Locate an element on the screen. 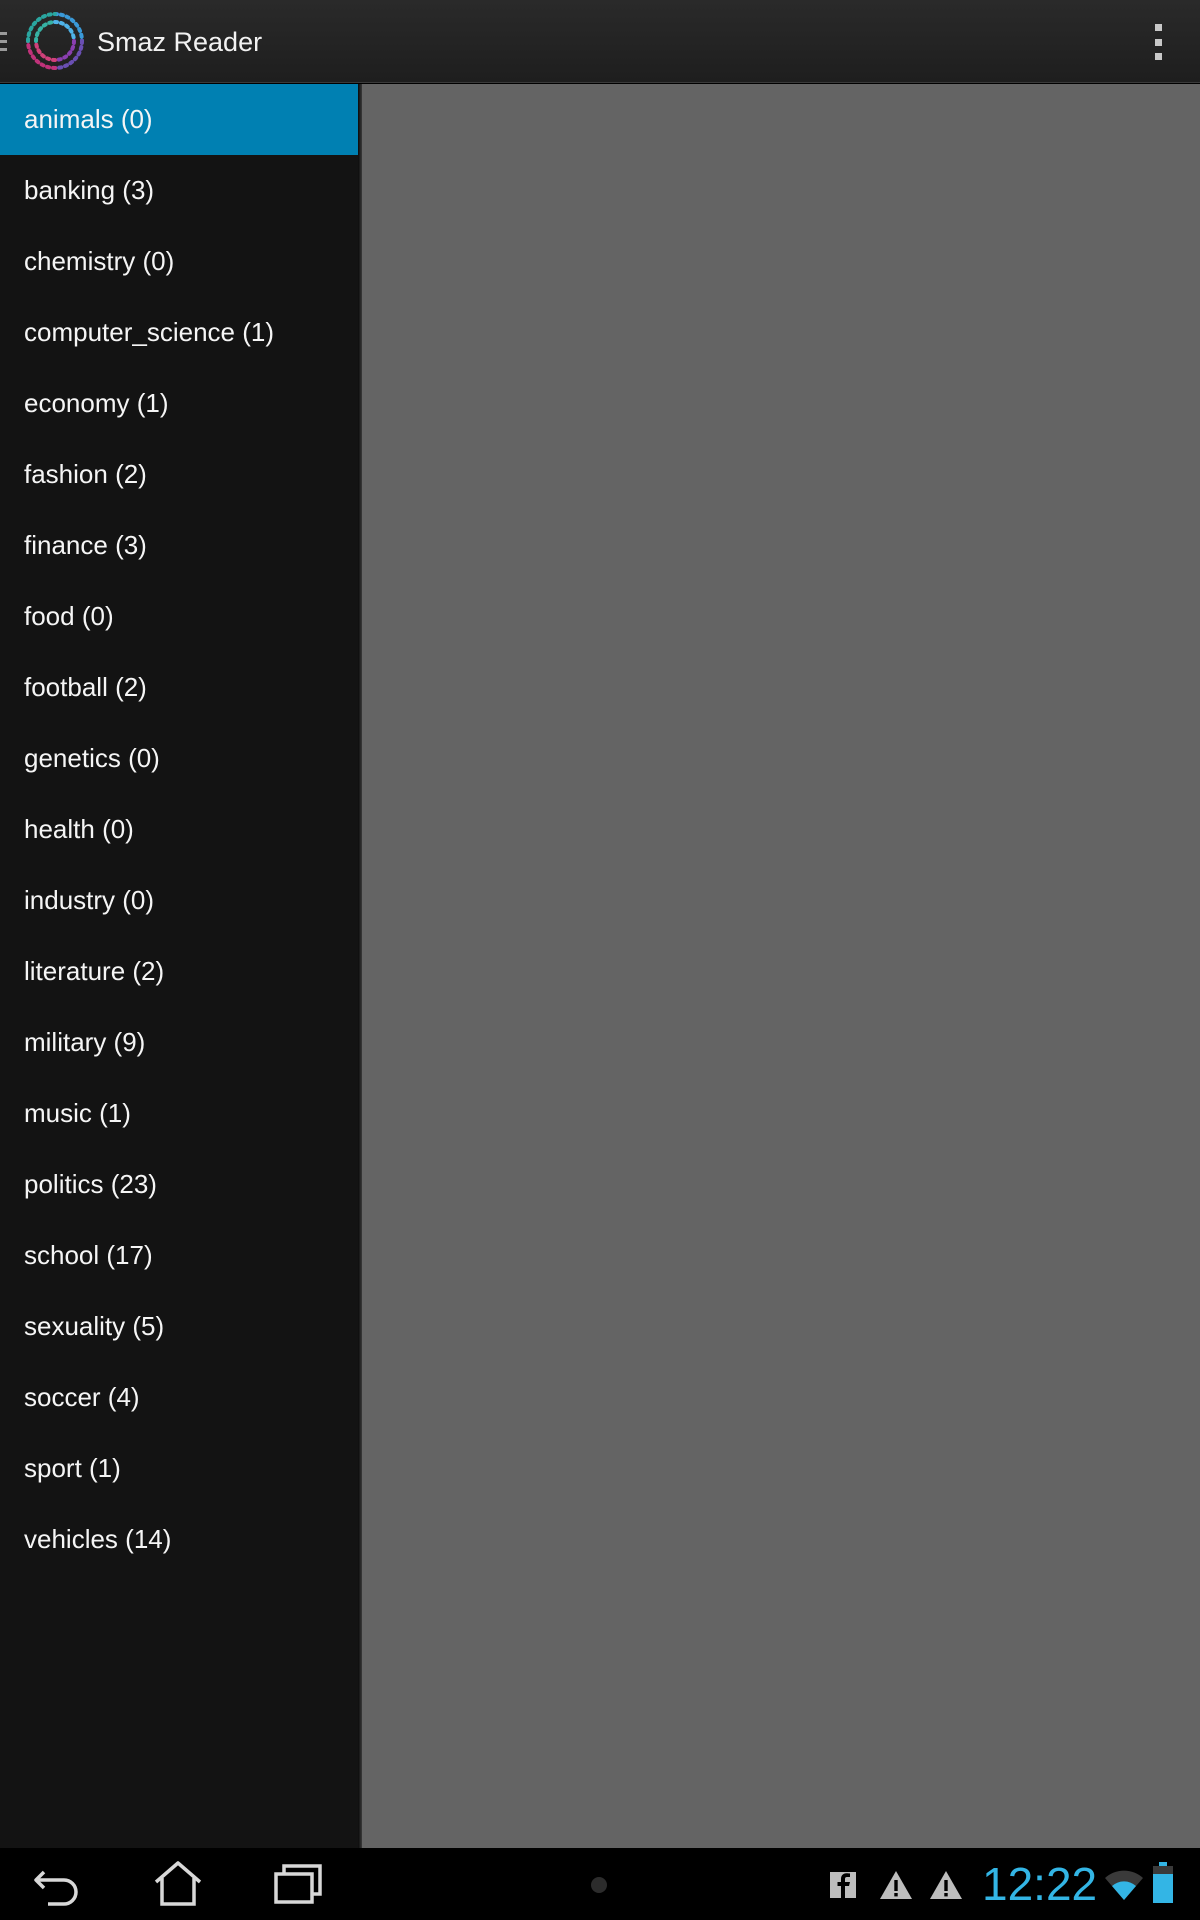  drawer-item-finance: finance (3) is located at coordinates (180, 545).